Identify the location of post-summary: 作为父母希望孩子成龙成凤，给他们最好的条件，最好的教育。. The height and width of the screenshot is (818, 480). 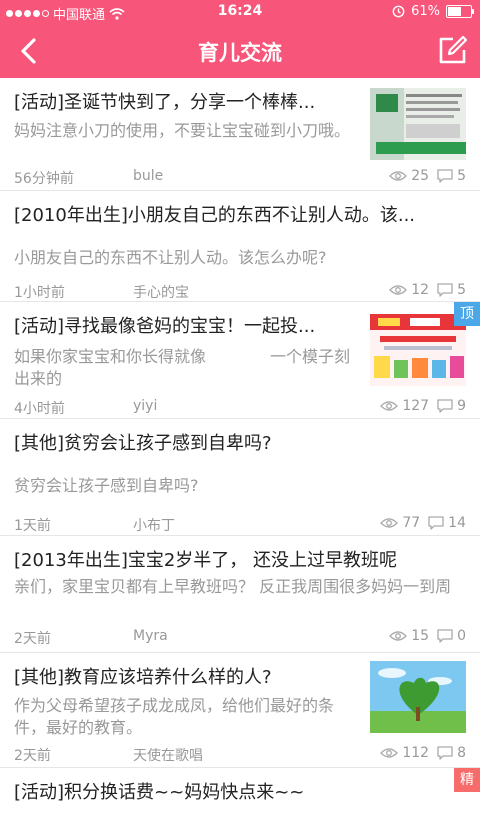
(174, 716).